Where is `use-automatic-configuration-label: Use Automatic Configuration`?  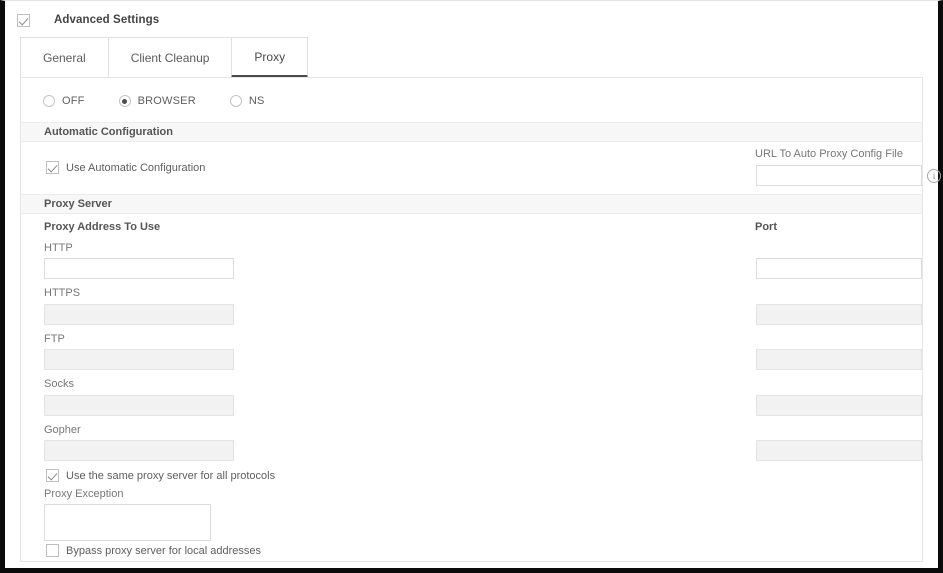
use-automatic-configuration-label: Use Automatic Configuration is located at coordinates (136, 167).